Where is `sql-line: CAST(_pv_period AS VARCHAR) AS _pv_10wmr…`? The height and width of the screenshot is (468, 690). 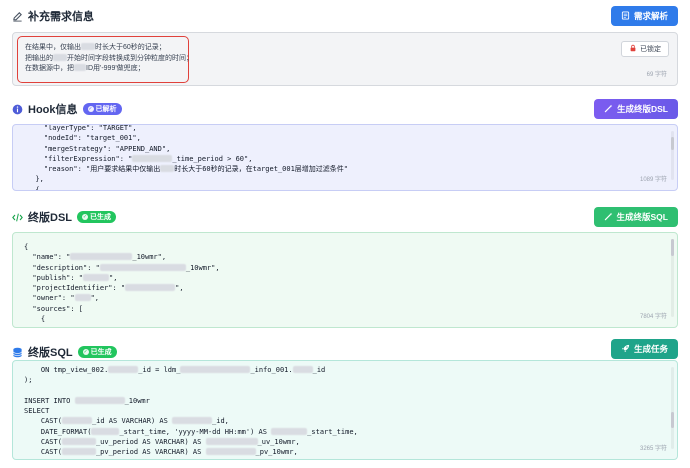 sql-line: CAST(_pv_period AS VARCHAR) AS _pv_10wmr… is located at coordinates (161, 452).